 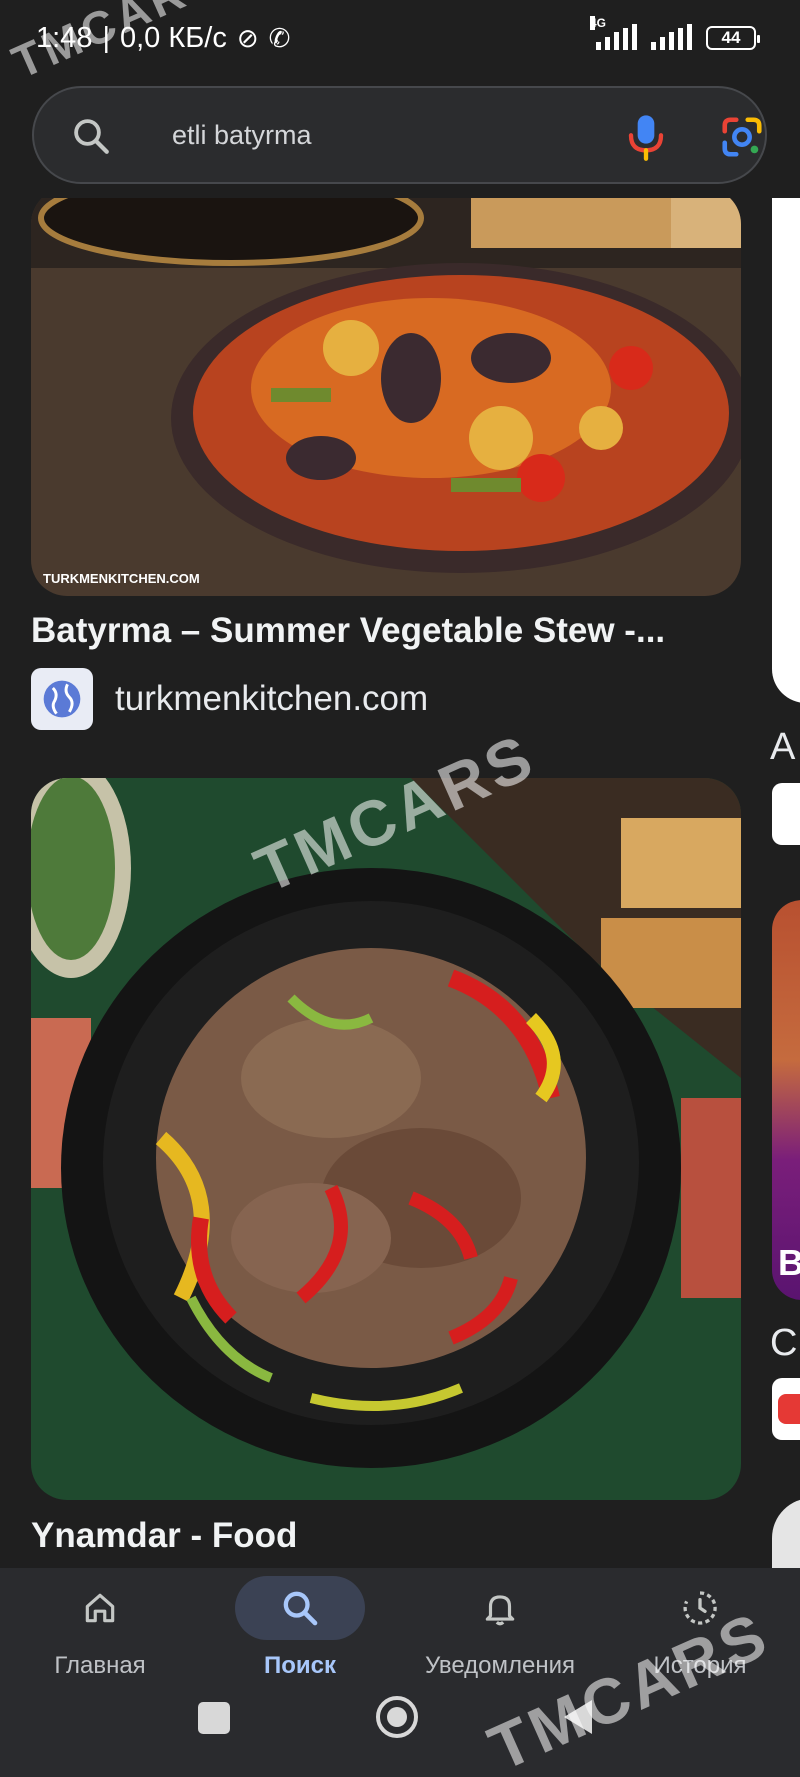 I want to click on data-saver-icon: ⊘, so click(x=247, y=38).